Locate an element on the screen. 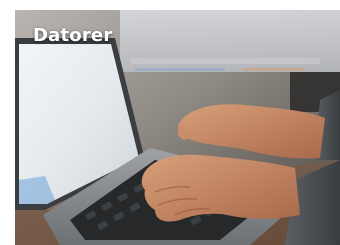 The height and width of the screenshot is (245, 340). card-title: Datorer is located at coordinates (73, 35).